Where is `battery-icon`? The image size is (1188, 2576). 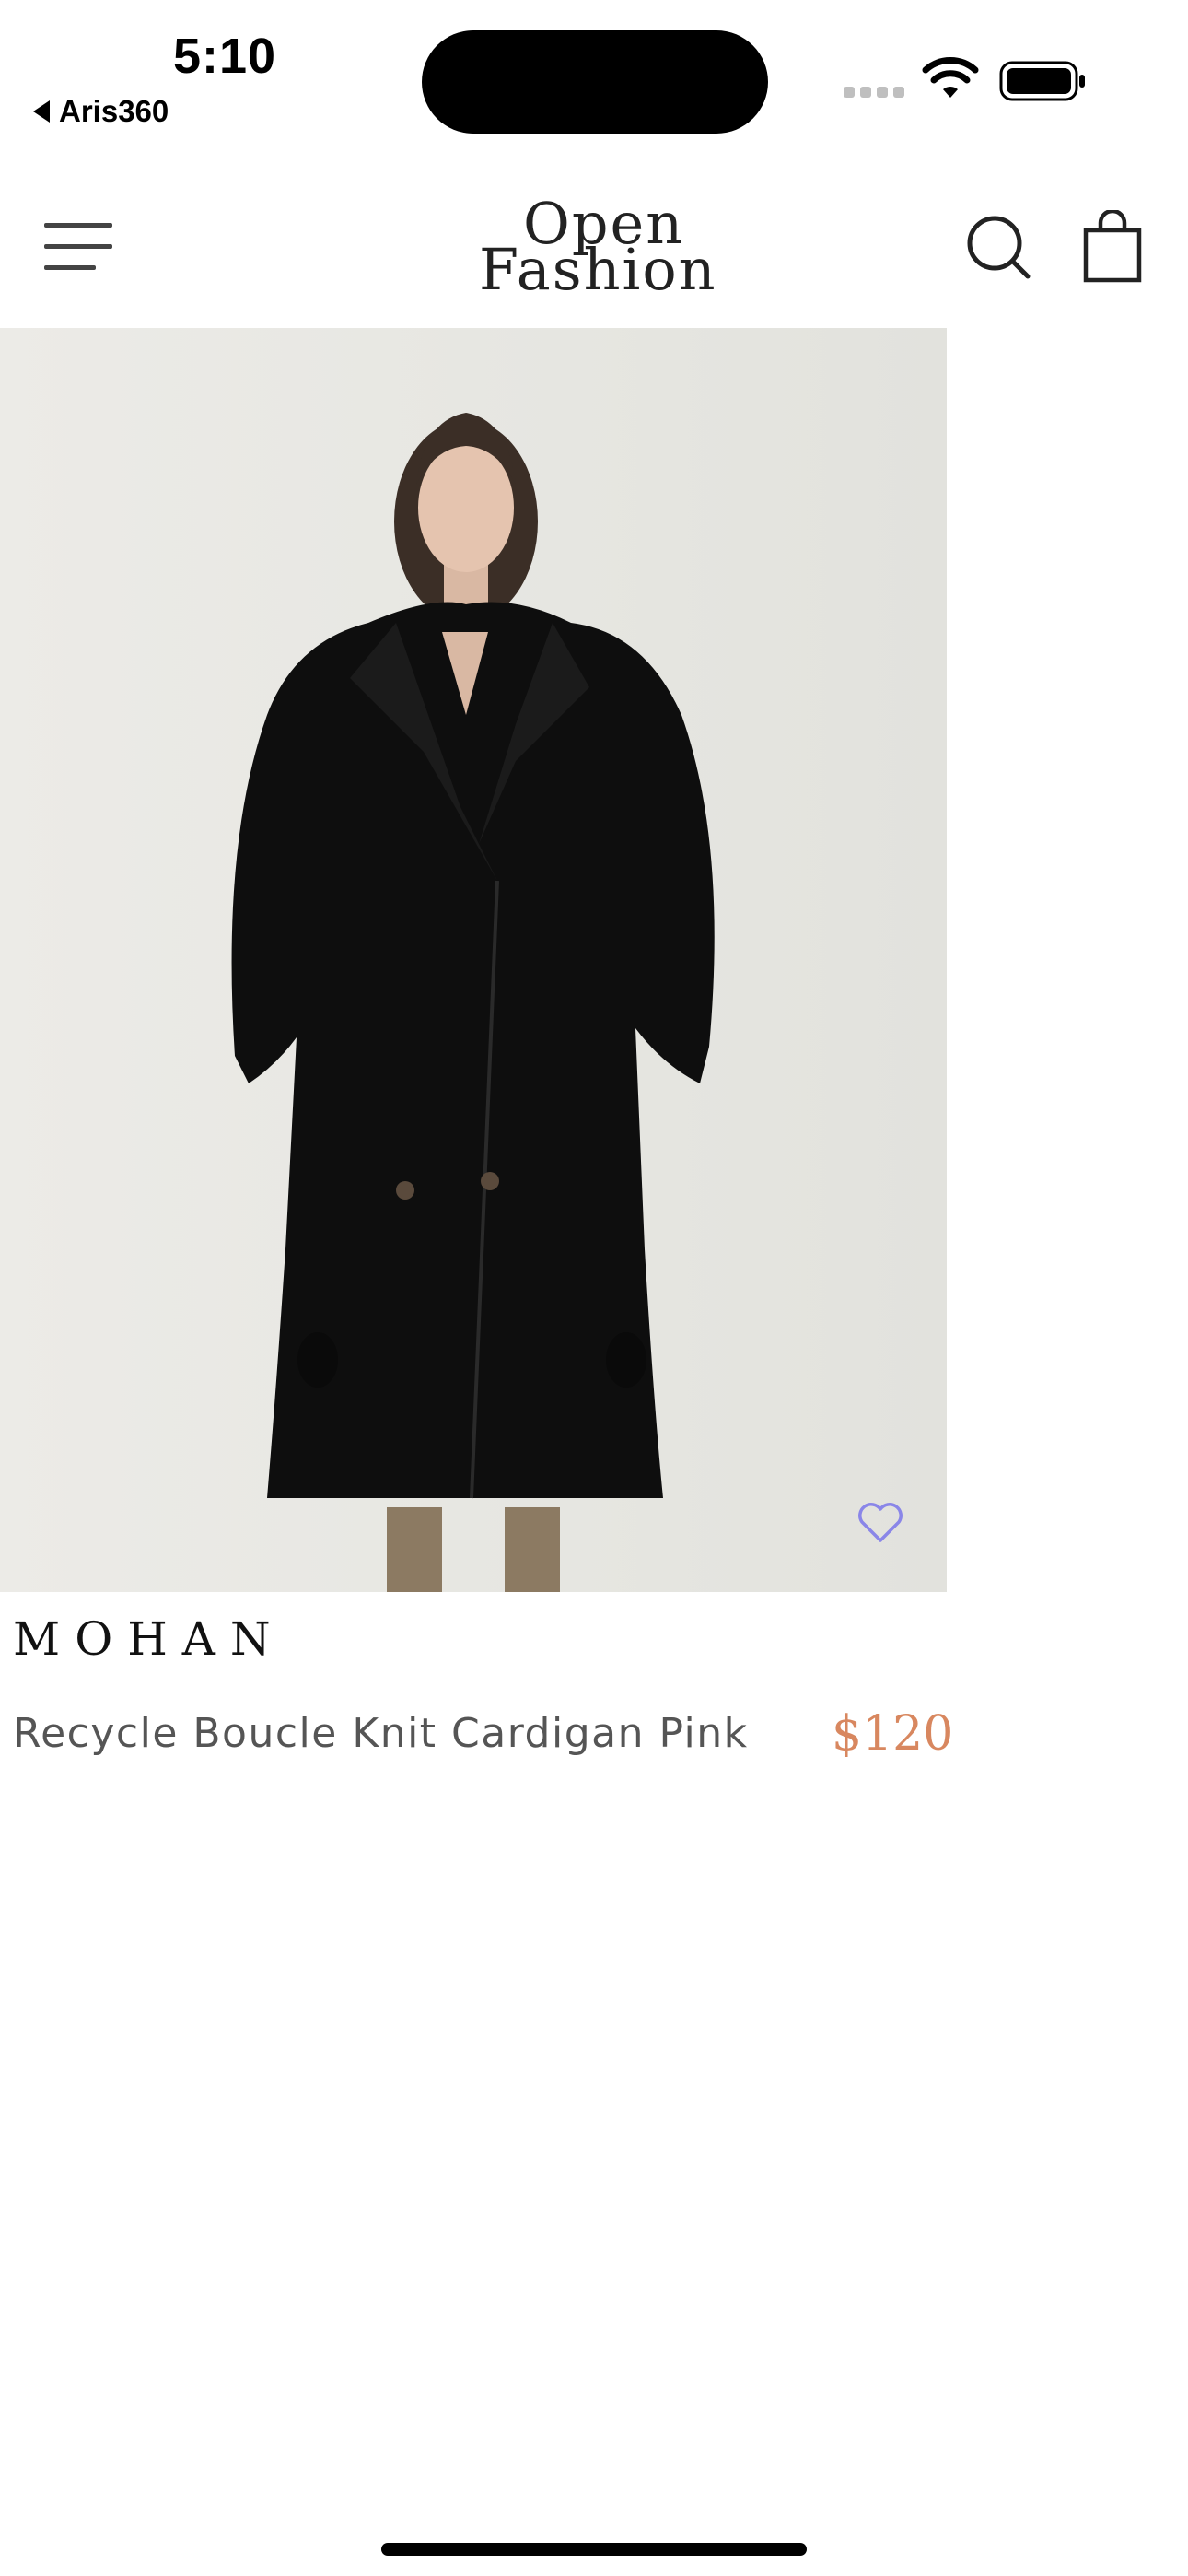 battery-icon is located at coordinates (1042, 81).